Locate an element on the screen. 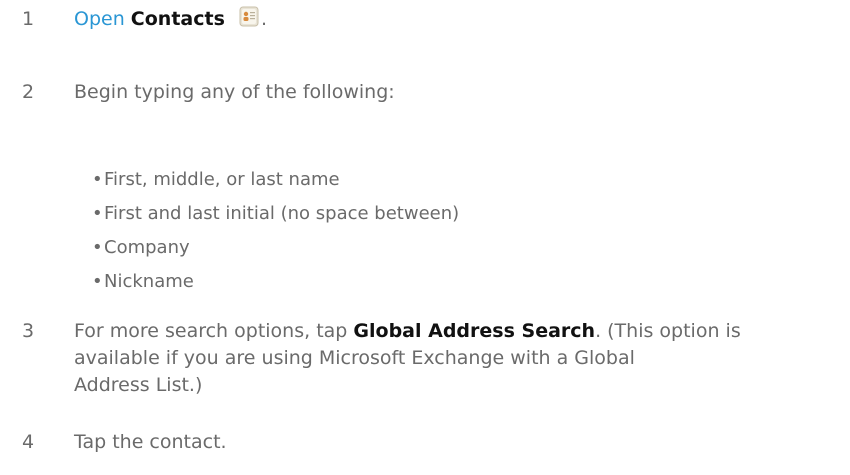 The height and width of the screenshot is (475, 850). step-3-line-3: Address List.) is located at coordinates (138, 385).